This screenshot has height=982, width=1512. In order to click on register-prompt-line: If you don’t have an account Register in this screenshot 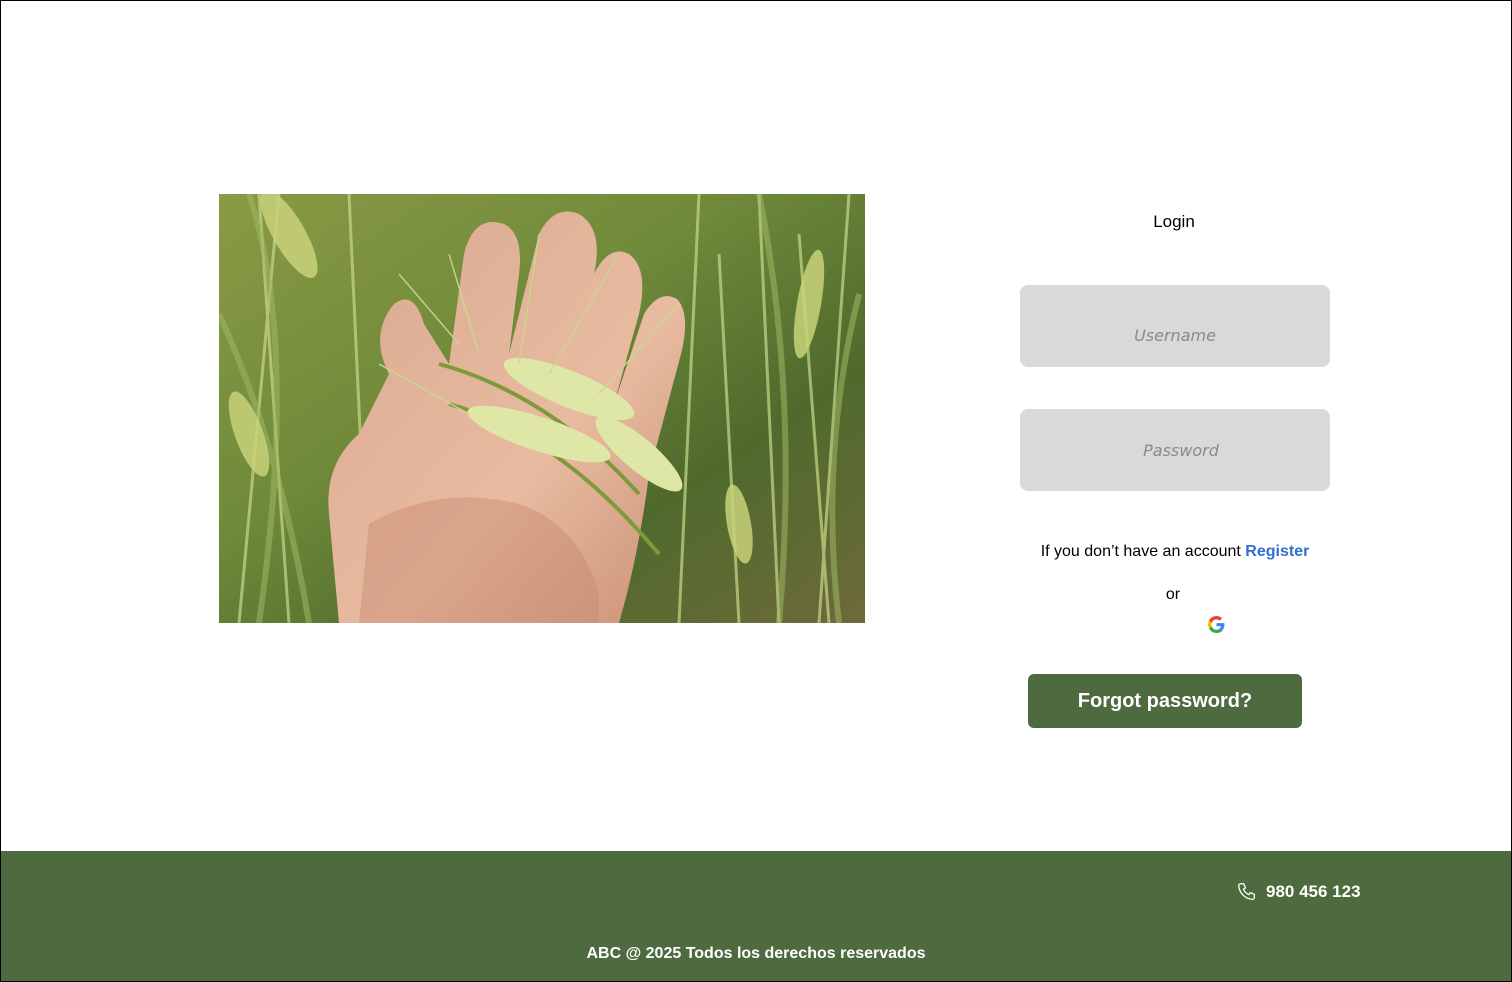, I will do `click(1175, 552)`.